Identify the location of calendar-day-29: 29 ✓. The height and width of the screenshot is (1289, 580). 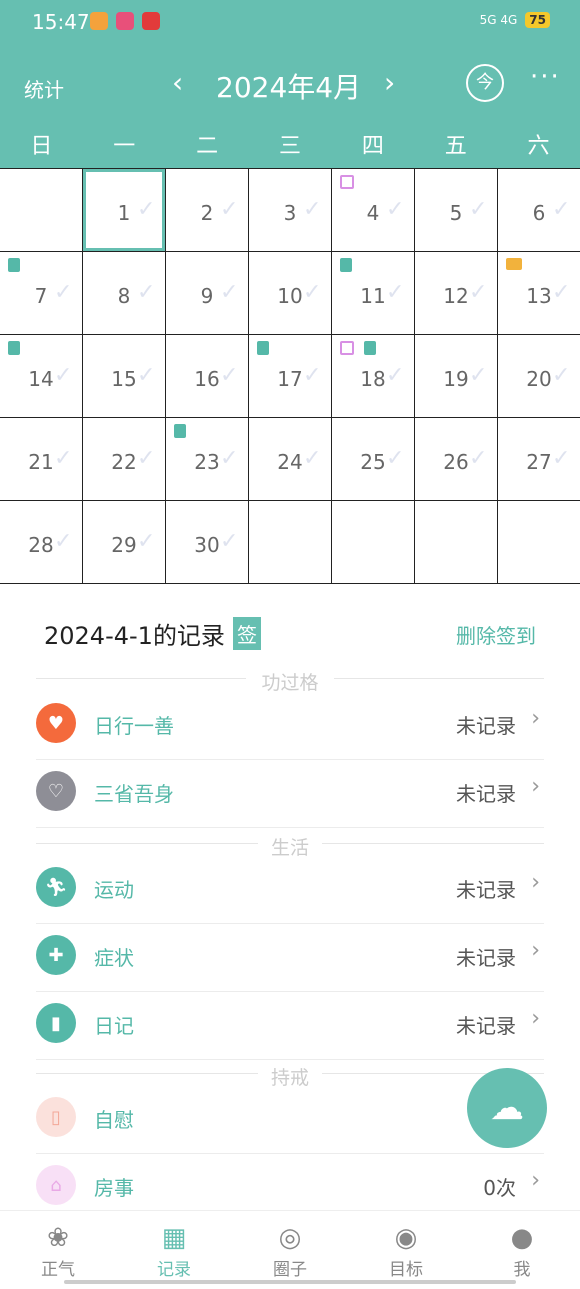
(124, 542).